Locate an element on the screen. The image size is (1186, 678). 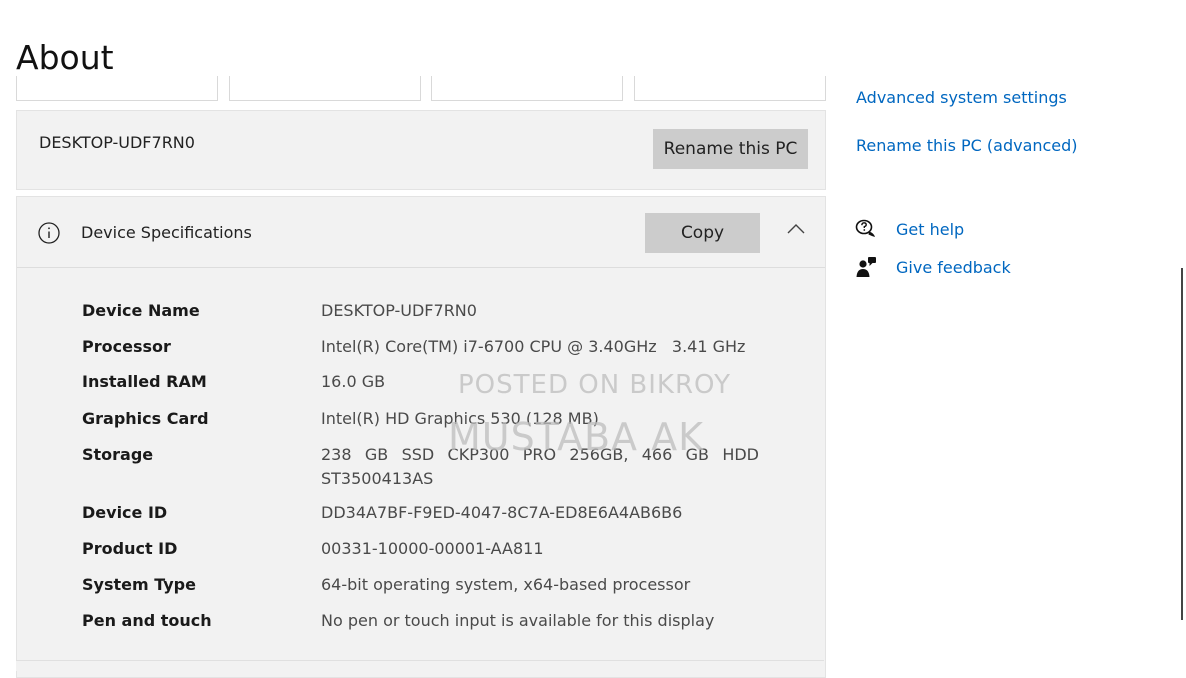
spec-label-device-id: Device ID is located at coordinates (125, 512).